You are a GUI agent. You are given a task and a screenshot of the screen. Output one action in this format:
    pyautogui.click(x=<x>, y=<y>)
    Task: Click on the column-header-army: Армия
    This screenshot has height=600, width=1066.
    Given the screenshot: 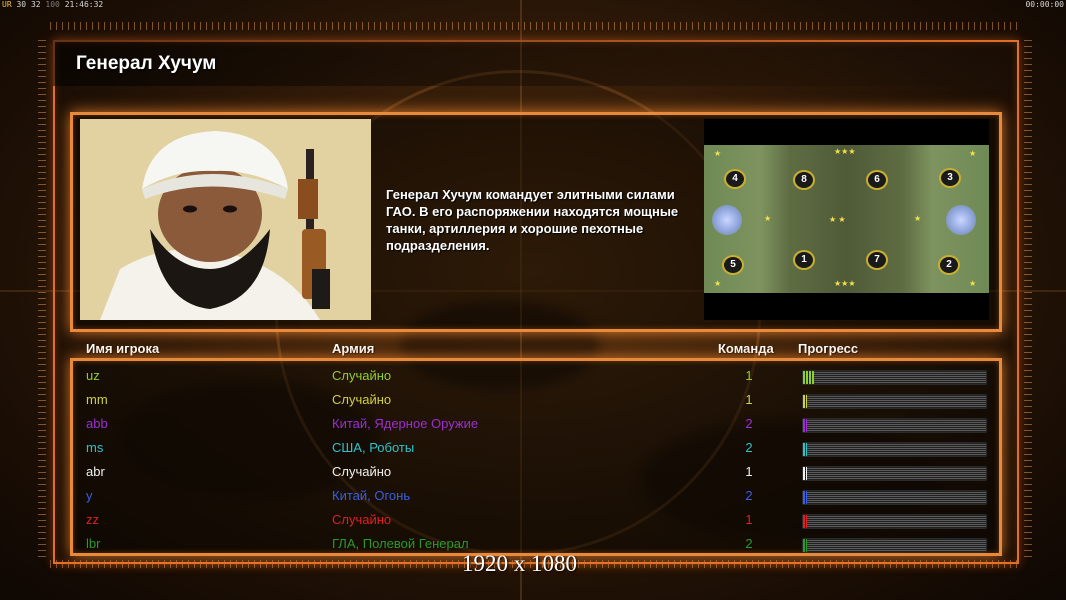 What is the action you would take?
    pyautogui.click(x=353, y=348)
    